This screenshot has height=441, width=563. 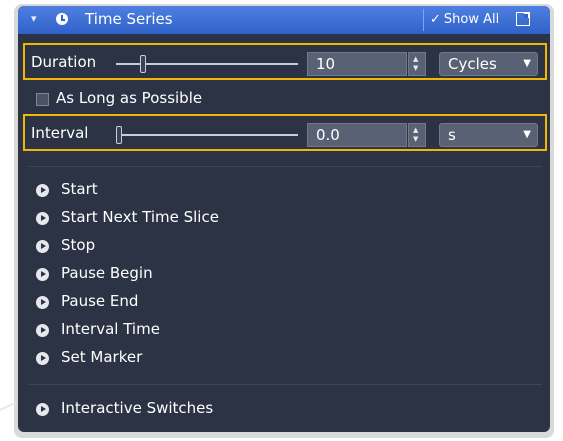 I want to click on as-long-as-possible-checkbox, so click(x=42, y=99).